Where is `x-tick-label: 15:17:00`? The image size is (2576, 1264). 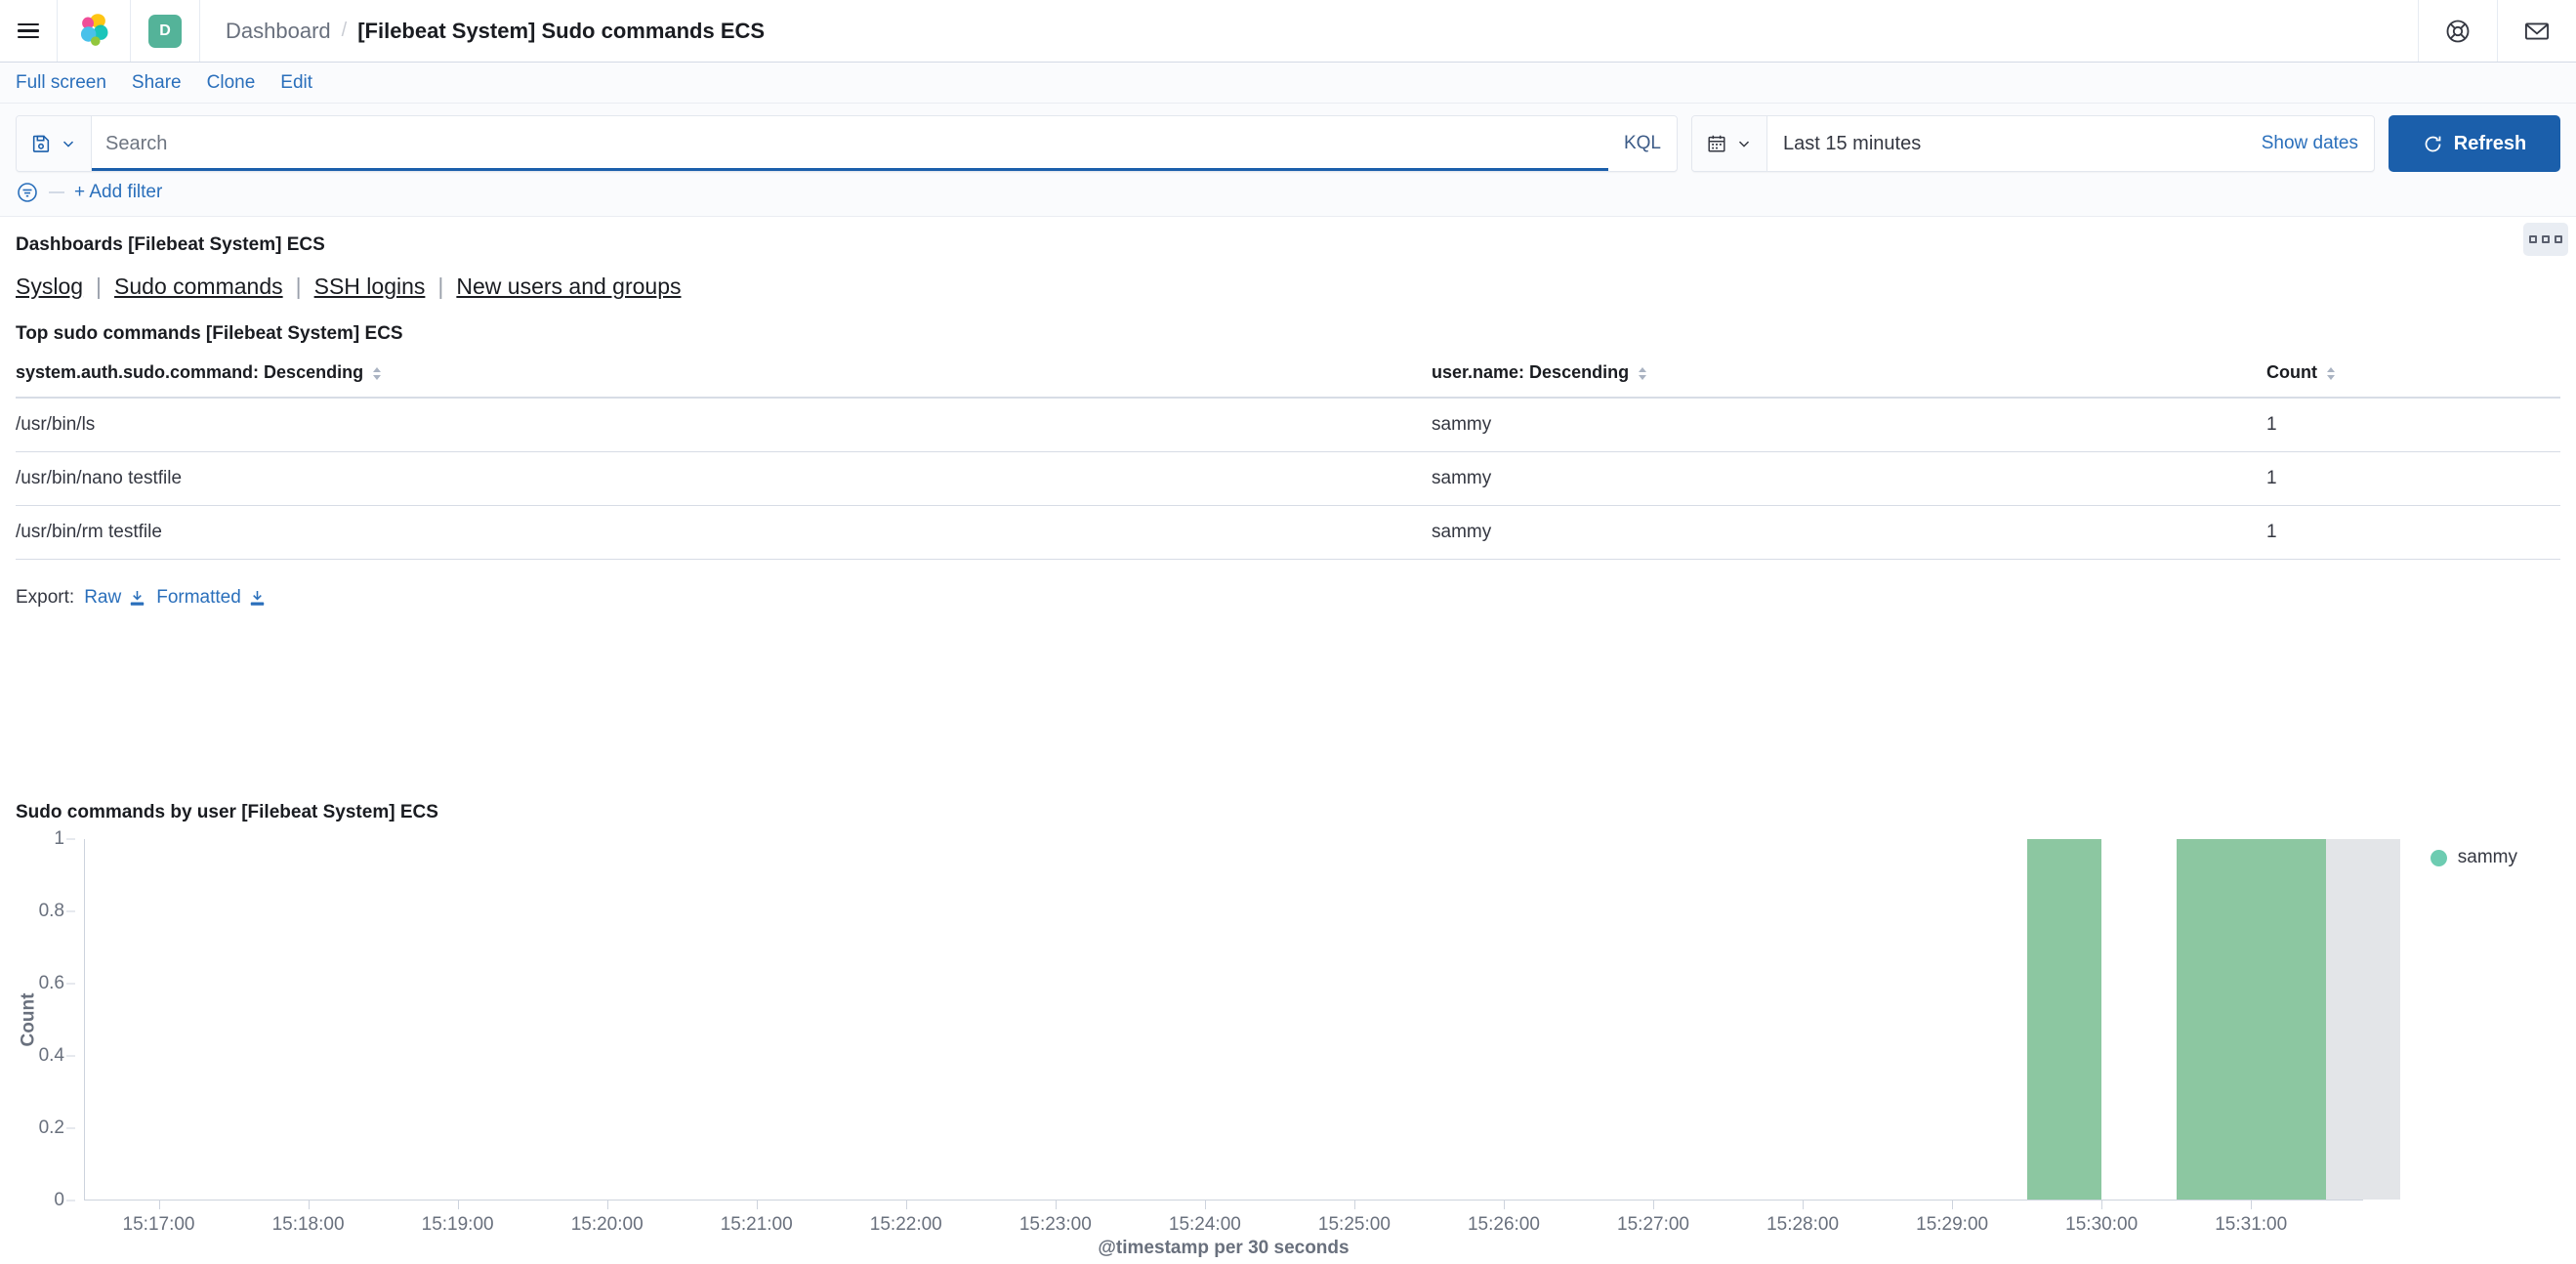
x-tick-label: 15:17:00 is located at coordinates (158, 1224).